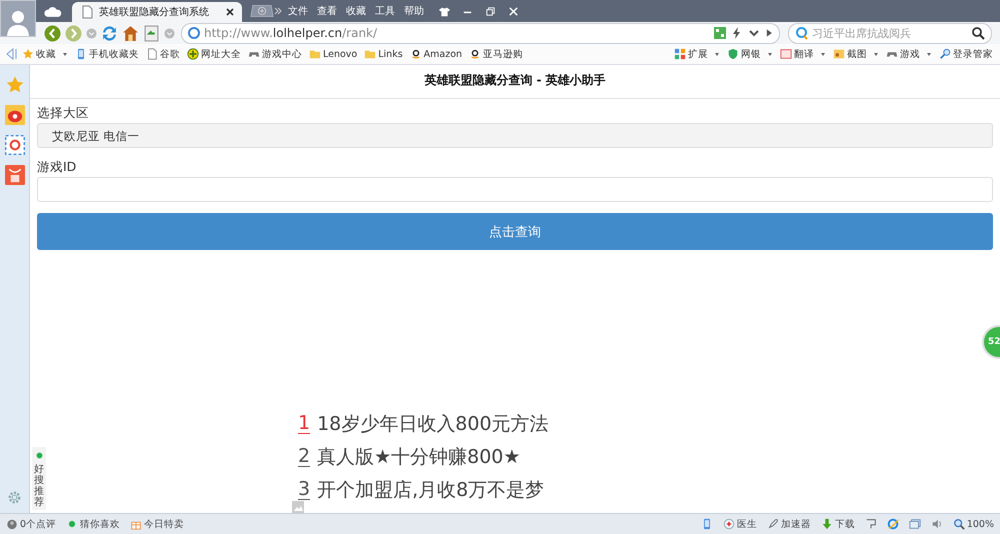 This screenshot has width=1000, height=534. Describe the element at coordinates (839, 54) in the screenshot. I see `screenshot-icon` at that location.